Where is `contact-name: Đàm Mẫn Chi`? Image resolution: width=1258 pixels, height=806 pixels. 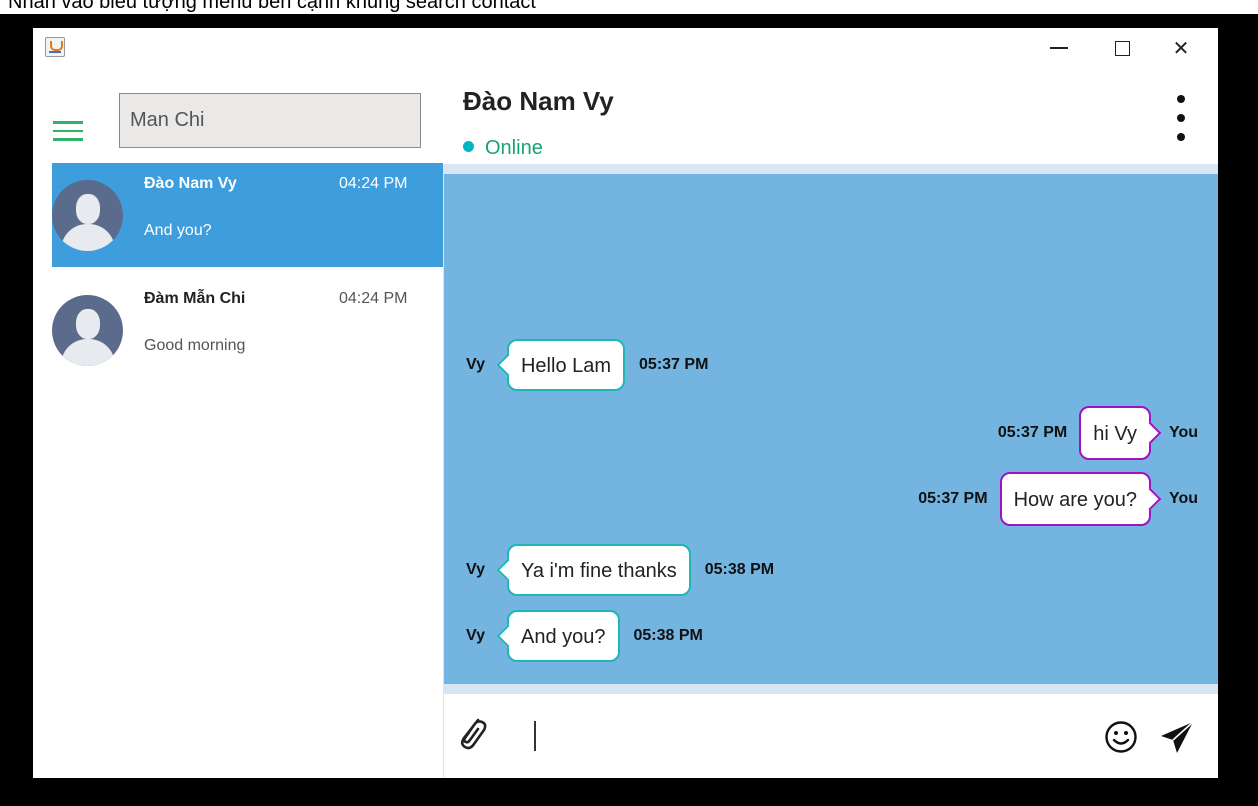
contact-name: Đàm Mẫn Chi is located at coordinates (195, 298).